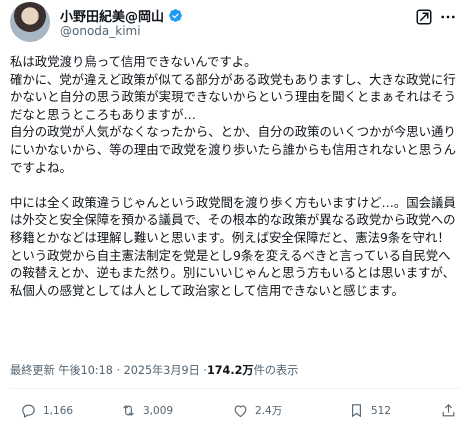  What do you see at coordinates (175, 15) in the screenshot?
I see `verified-badge-icon` at bounding box center [175, 15].